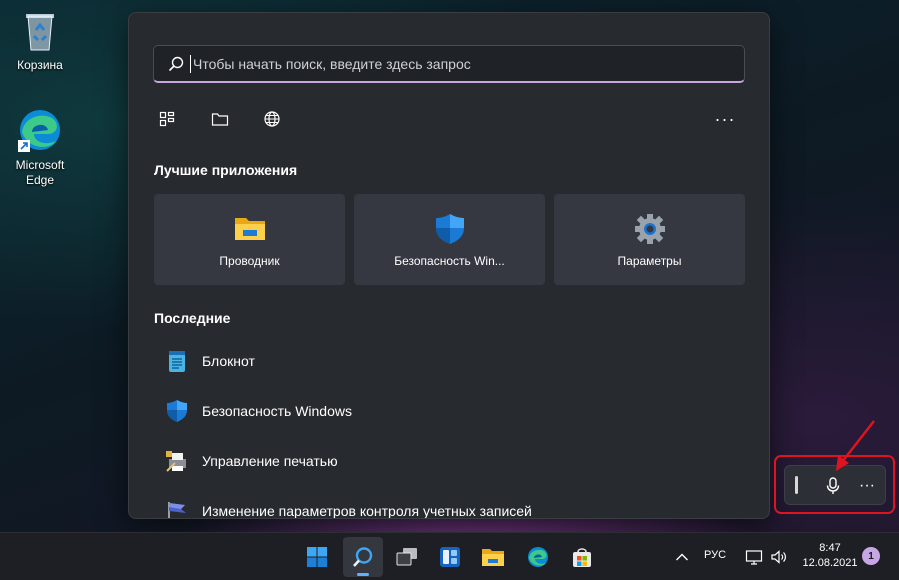 The height and width of the screenshot is (580, 899). I want to click on uac-flag-icon, so click(177, 510).